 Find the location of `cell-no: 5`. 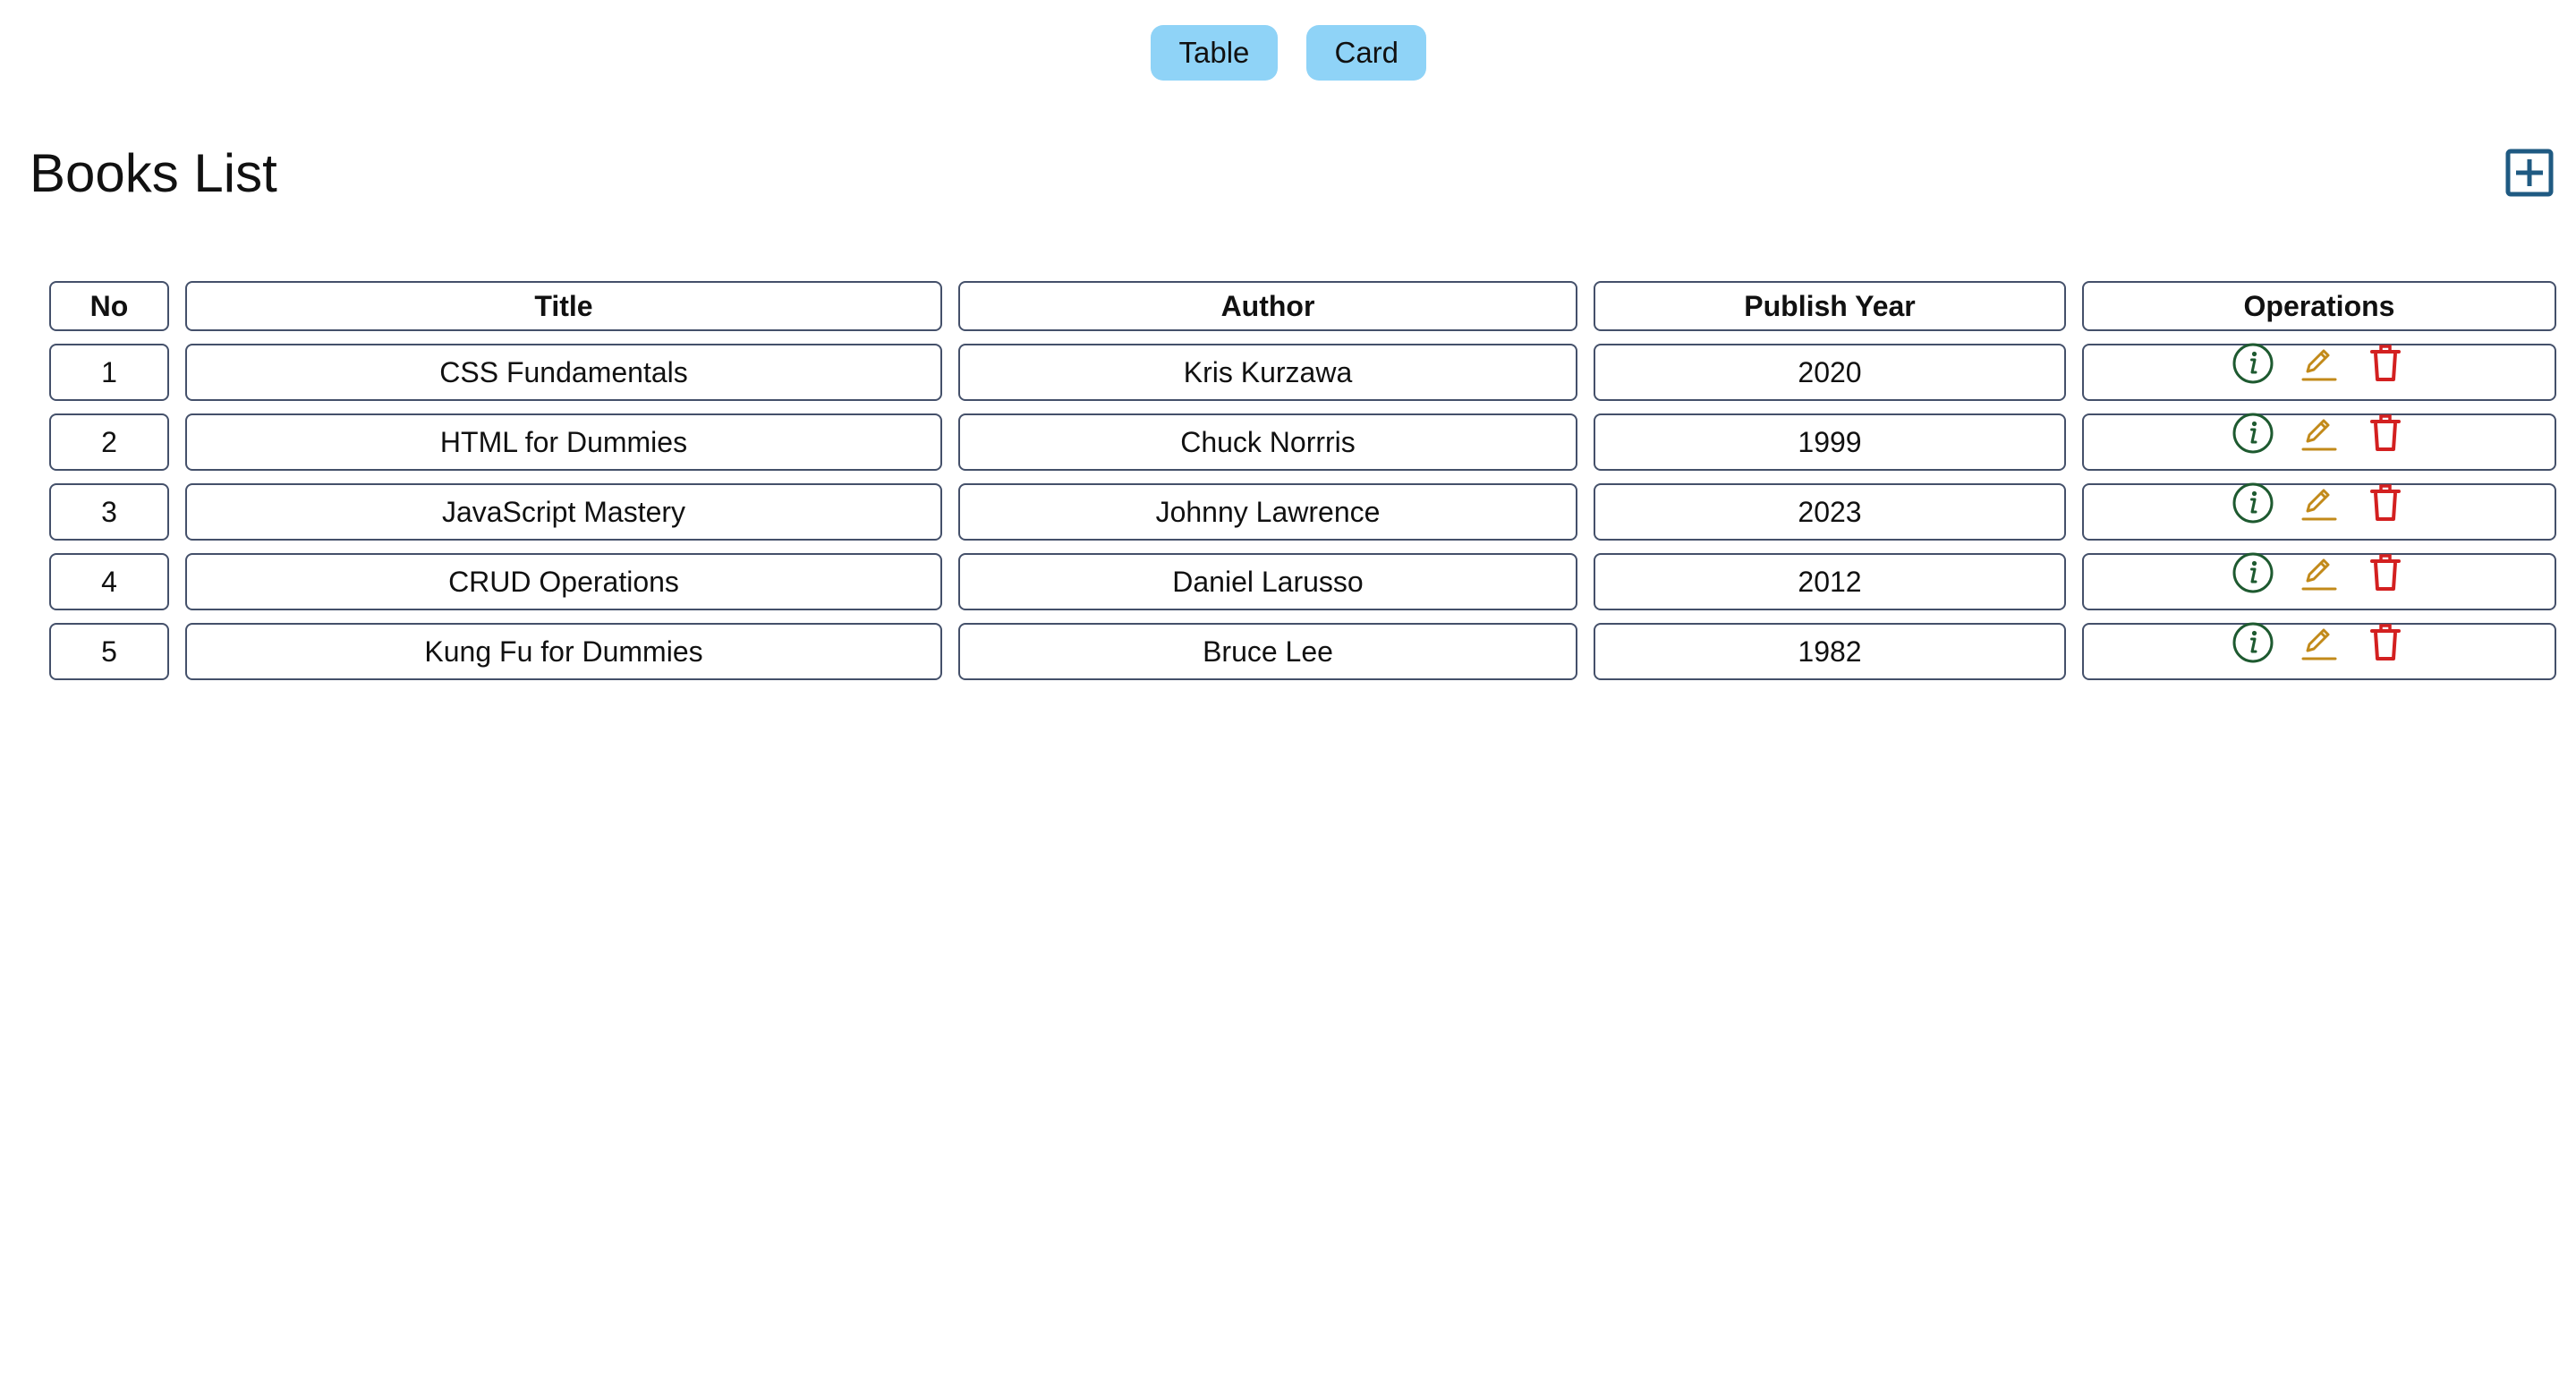

cell-no: 5 is located at coordinates (109, 651).